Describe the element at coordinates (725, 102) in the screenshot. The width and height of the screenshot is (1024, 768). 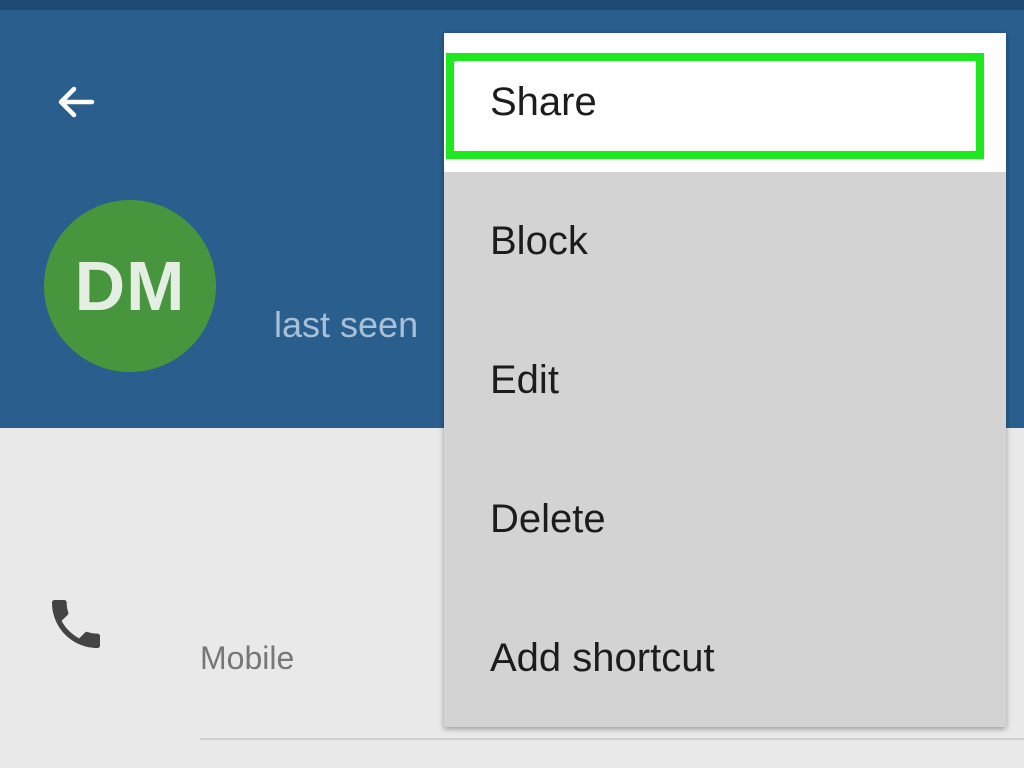
I see `menu-item-share: Share` at that location.